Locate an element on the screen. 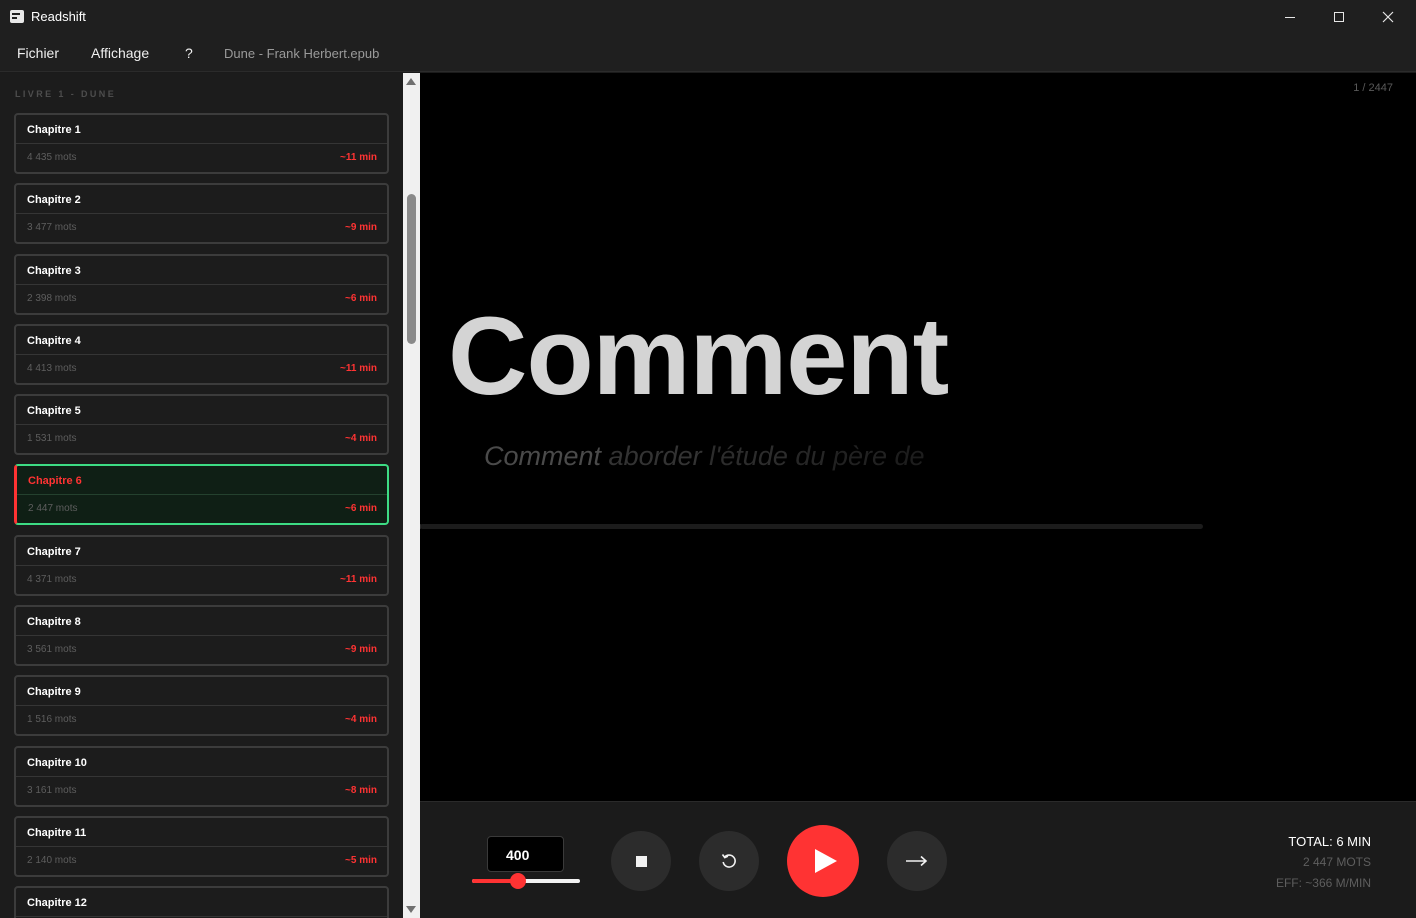 This screenshot has height=918, width=1416. chapter-item-3: Chapitre 3 2 398 mots ~6 min is located at coordinates (201, 284).